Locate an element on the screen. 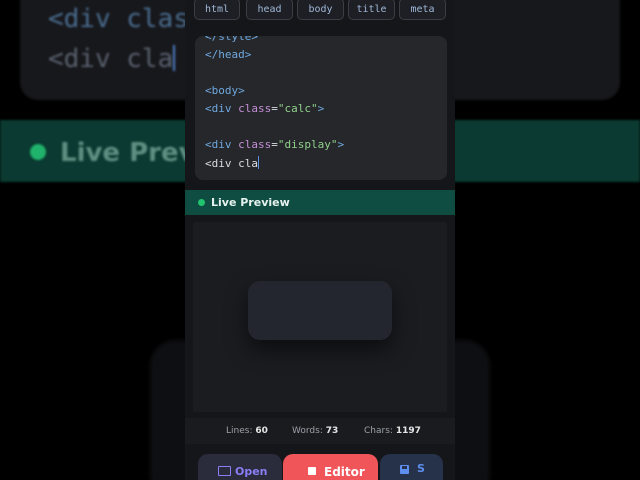  editor-button-label: Editor is located at coordinates (344, 472).